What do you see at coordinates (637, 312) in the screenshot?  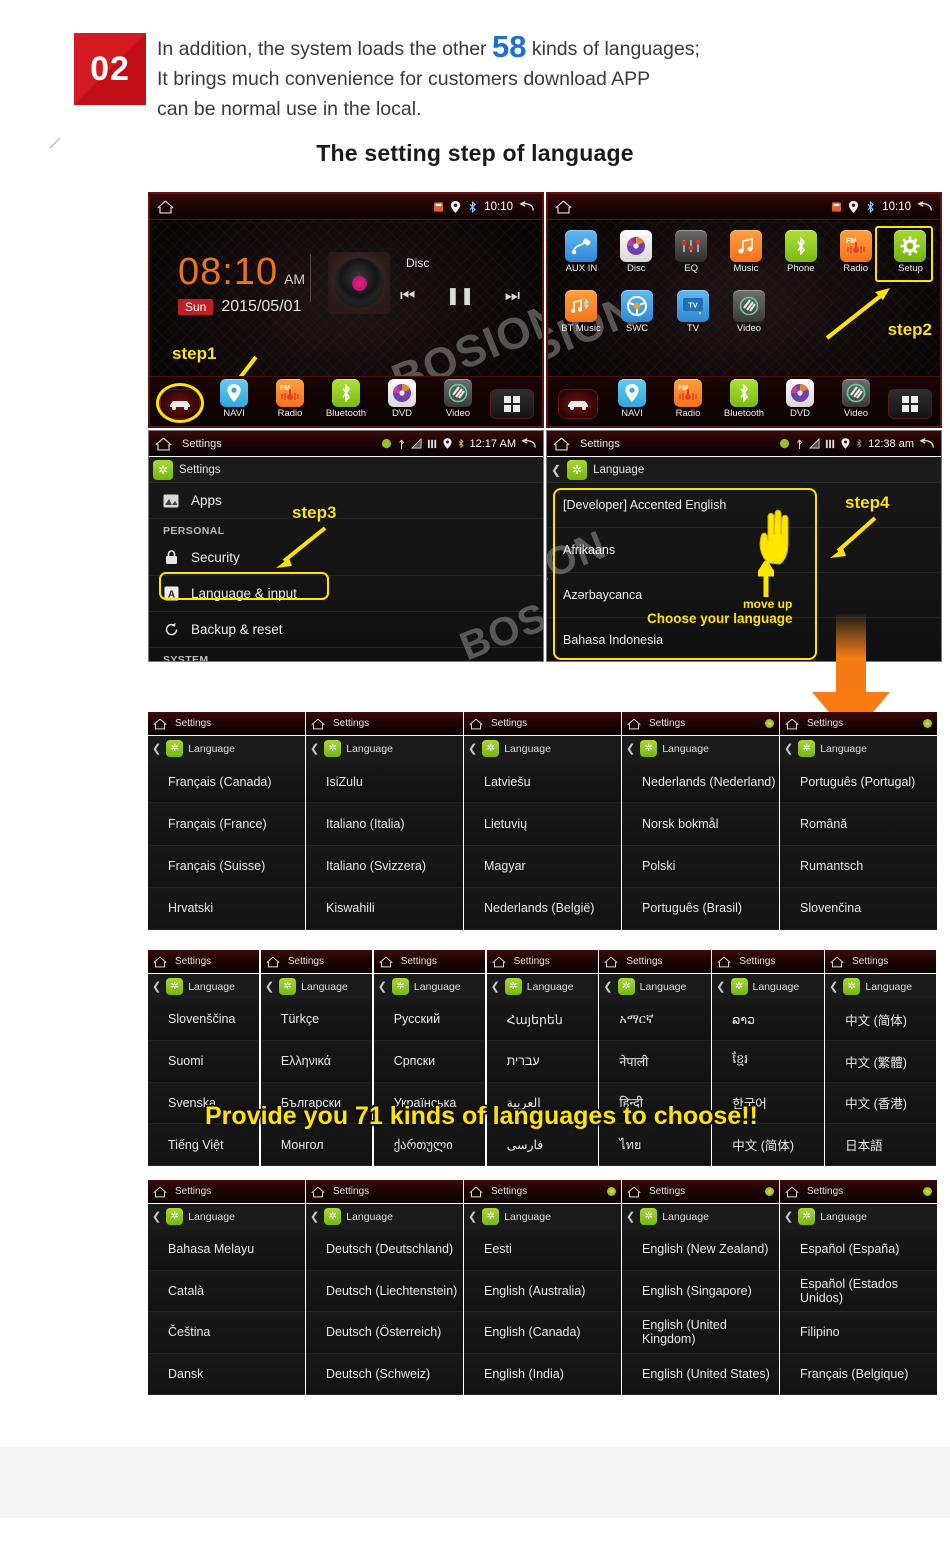 I see `app-tile-swc: SWC` at bounding box center [637, 312].